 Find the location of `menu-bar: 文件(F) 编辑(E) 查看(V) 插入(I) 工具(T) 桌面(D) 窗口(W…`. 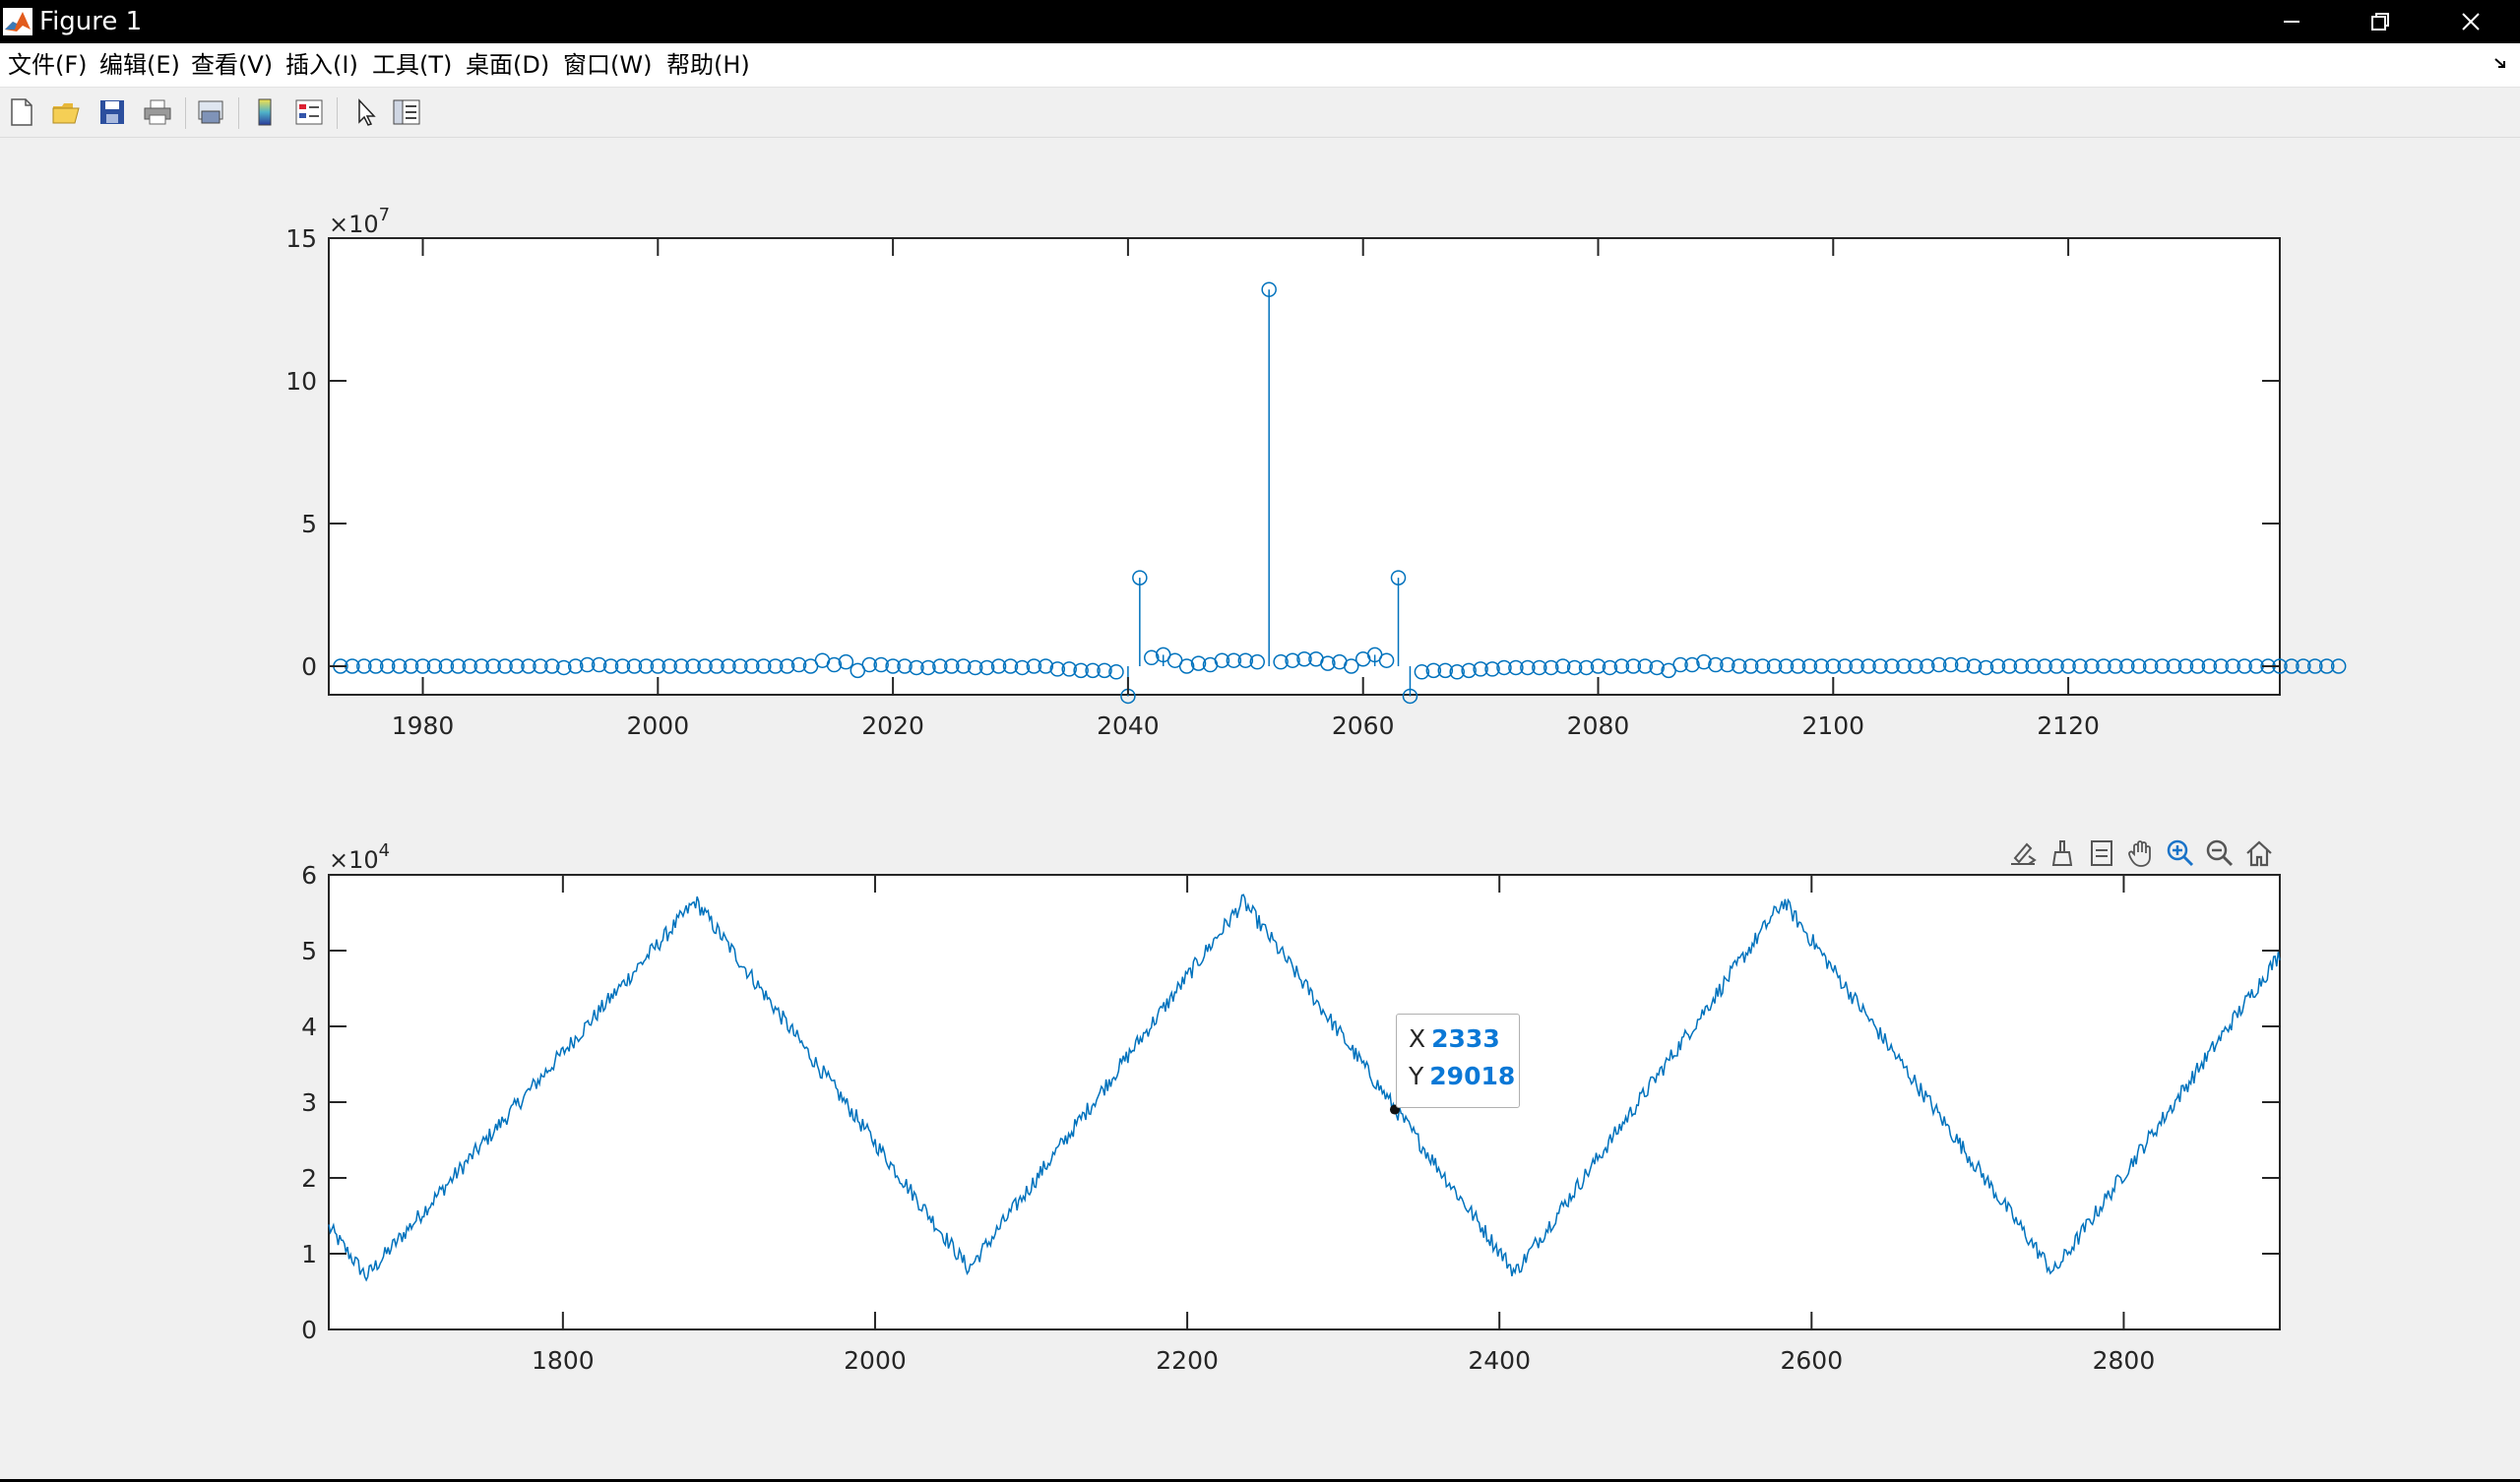

menu-bar: 文件(F) 编辑(E) 查看(V) 插入(I) 工具(T) 桌面(D) 窗口(W… is located at coordinates (1260, 65).